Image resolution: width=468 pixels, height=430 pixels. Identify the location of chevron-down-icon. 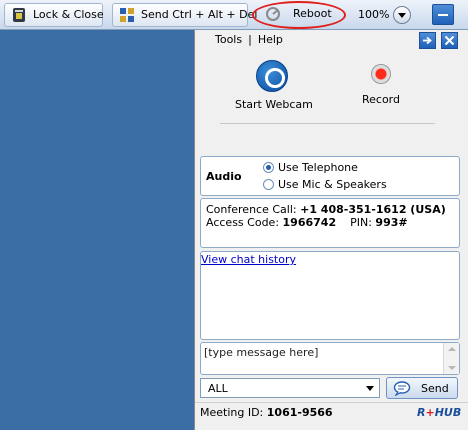
(402, 15).